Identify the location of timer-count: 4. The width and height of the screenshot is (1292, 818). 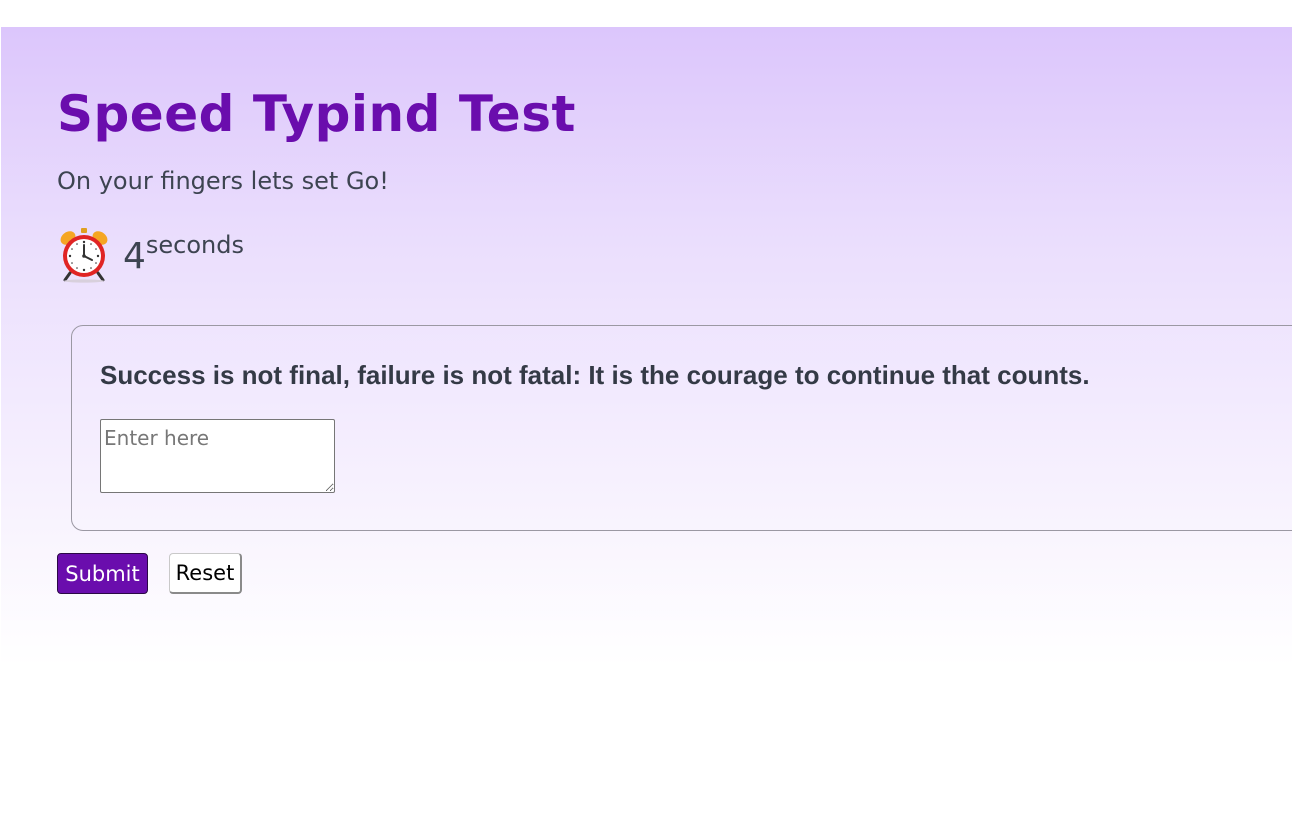
(134, 256).